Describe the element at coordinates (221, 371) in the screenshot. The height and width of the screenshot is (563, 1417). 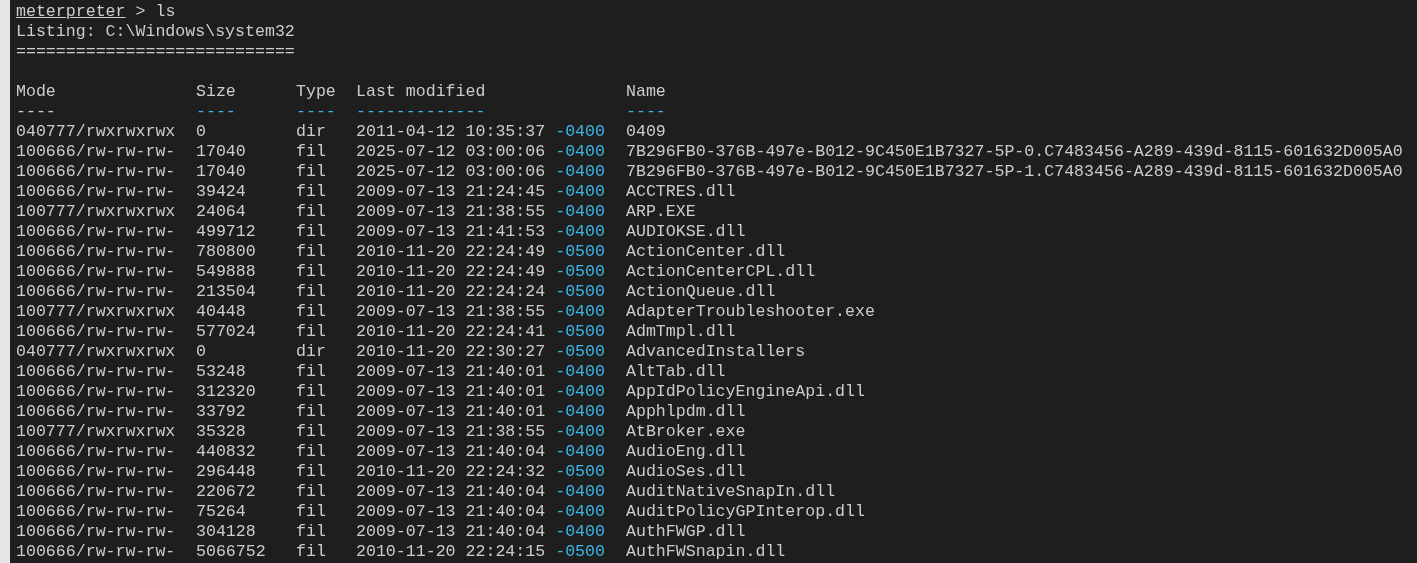
I see `size-cell: 53248` at that location.